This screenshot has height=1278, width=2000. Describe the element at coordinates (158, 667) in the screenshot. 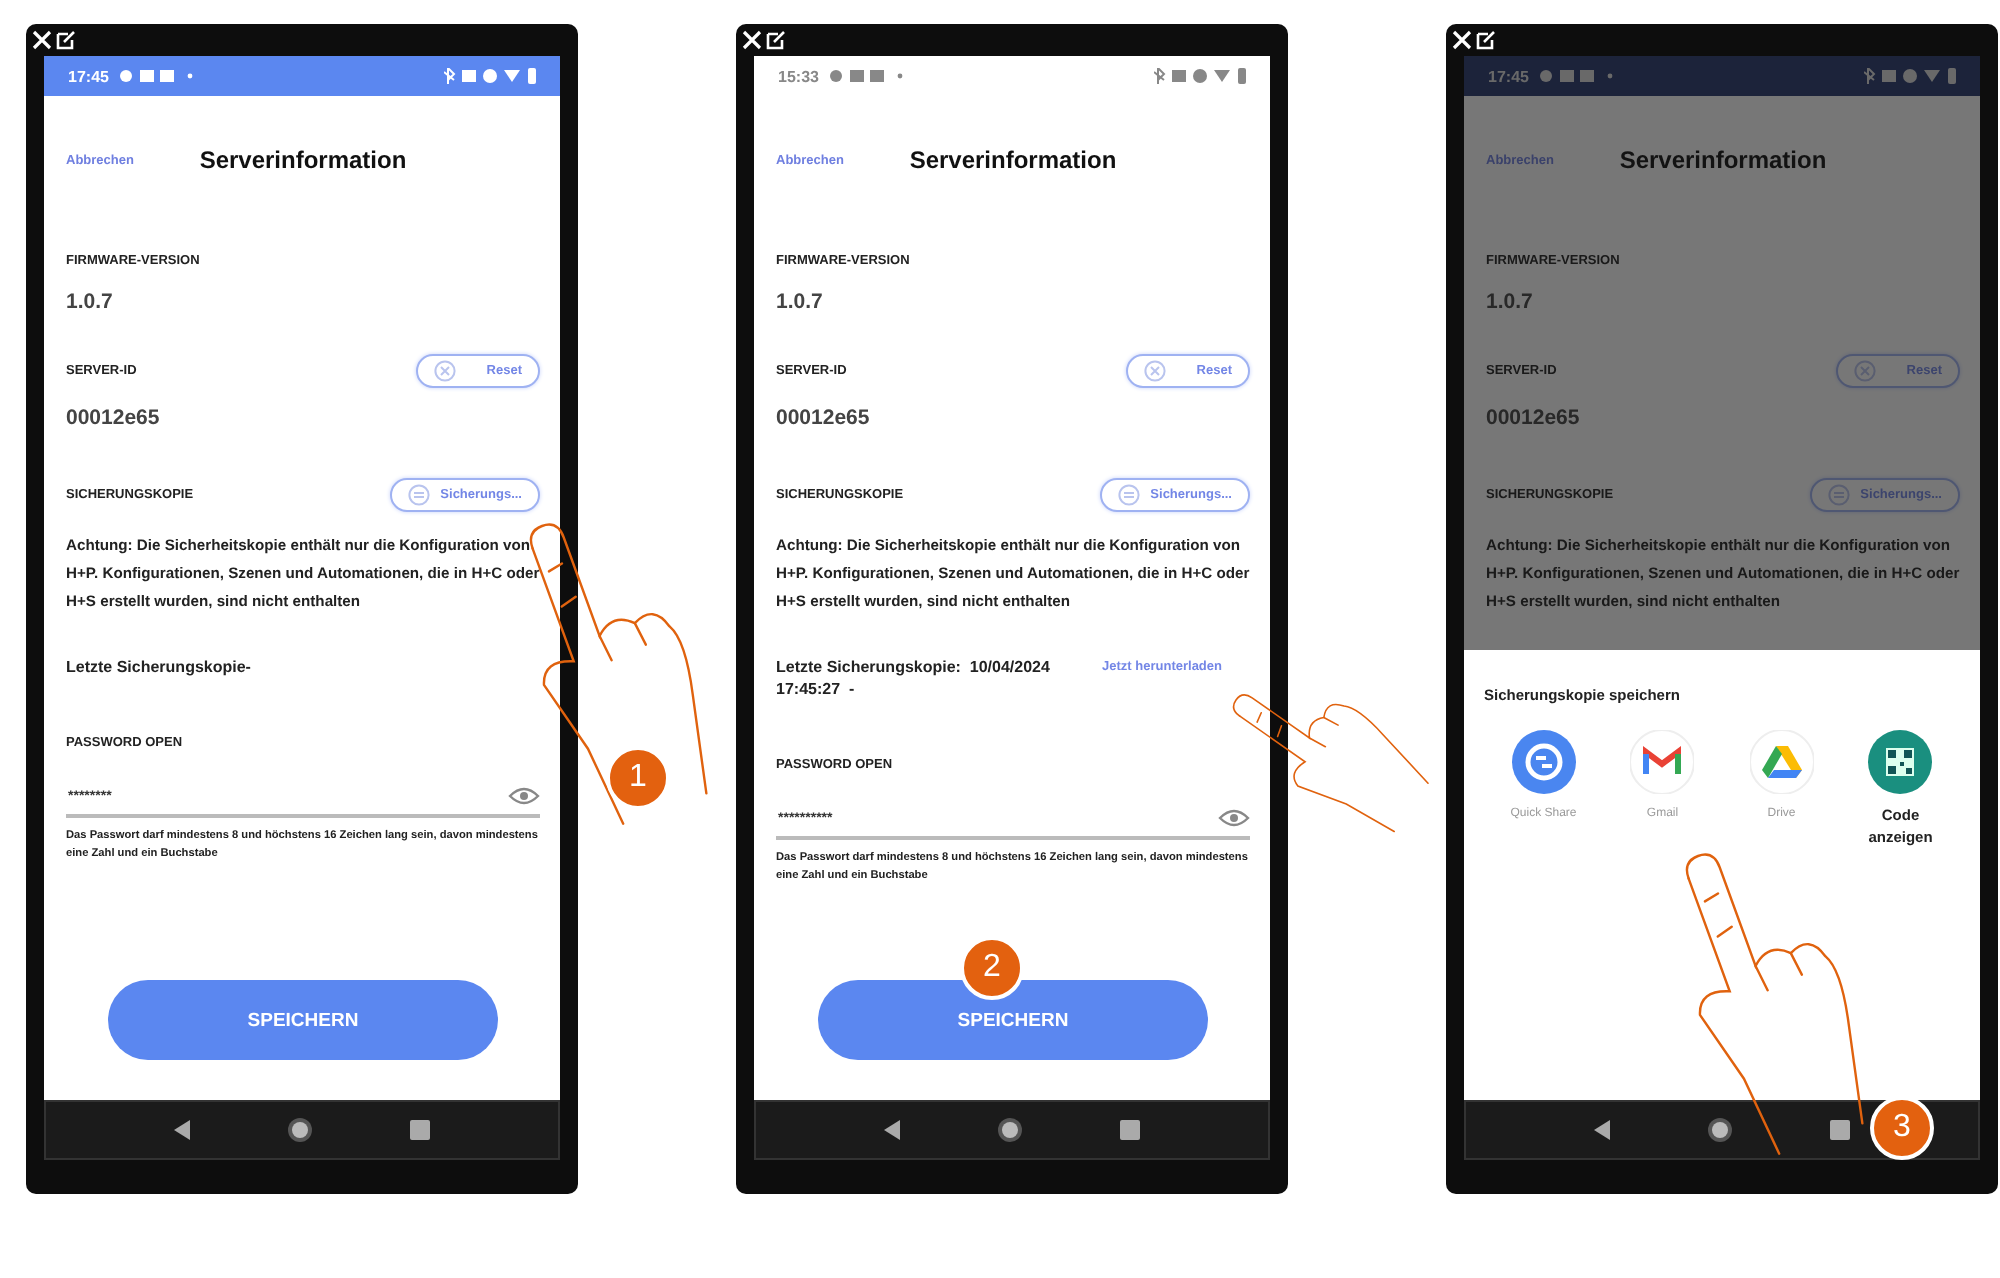

I see `last-backup-text: Letzte Sicherungskopie-` at that location.